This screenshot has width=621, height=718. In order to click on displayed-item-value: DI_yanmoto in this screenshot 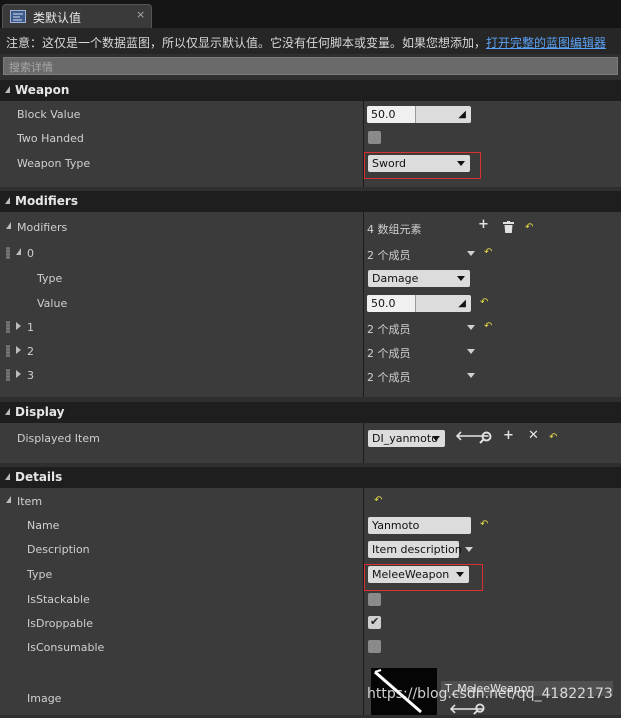, I will do `click(405, 438)`.